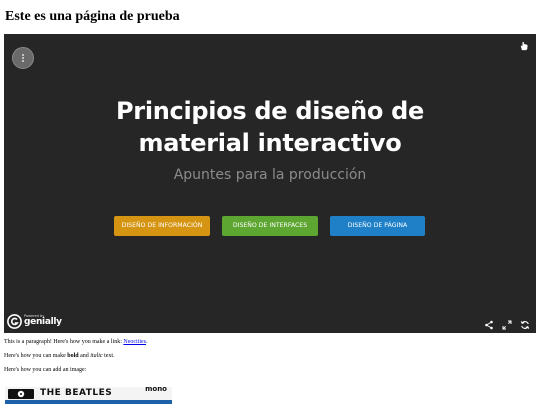  I want to click on refresh-icon, so click(525, 323).